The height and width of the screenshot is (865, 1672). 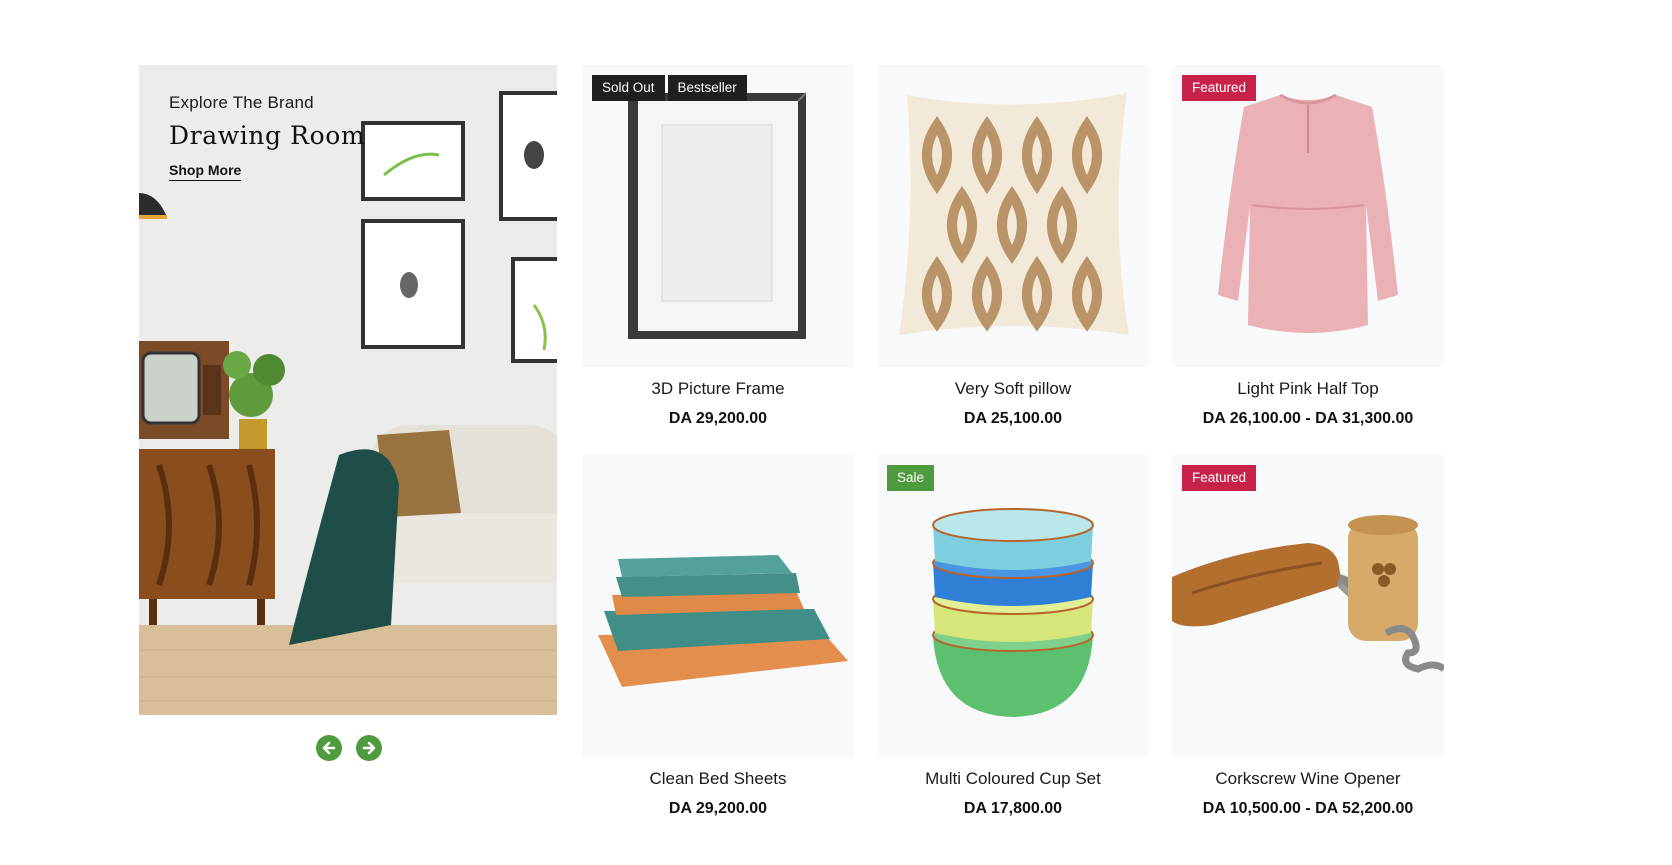 I want to click on arrow-left-icon, so click(x=329, y=748).